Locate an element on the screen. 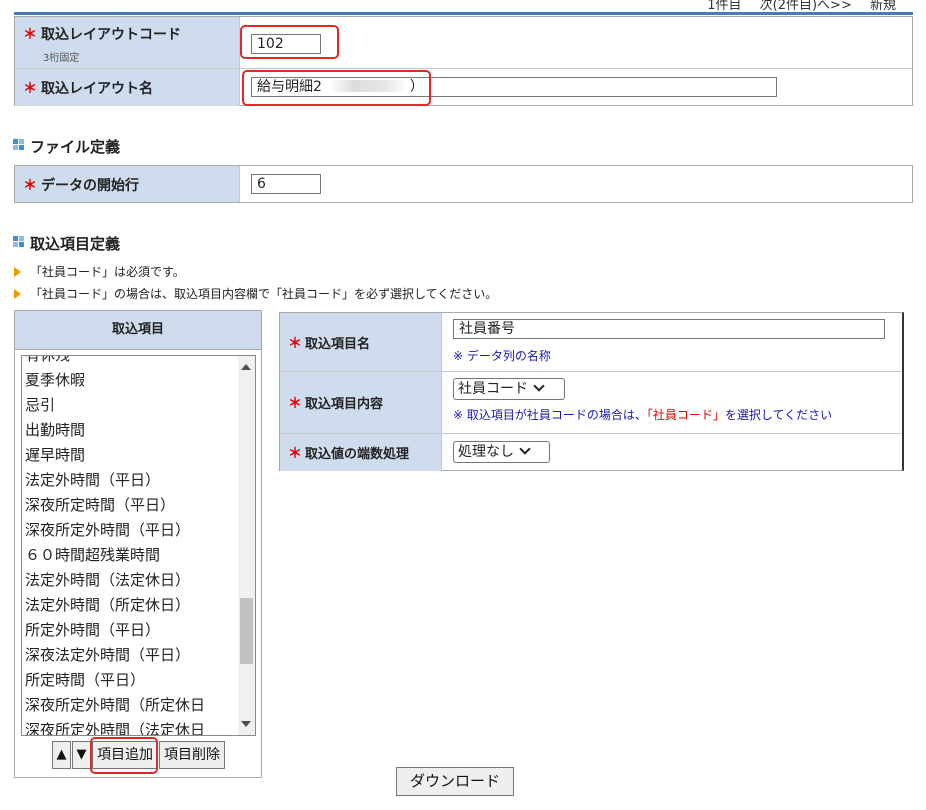  list-item: 出勤時間 is located at coordinates (115, 430).